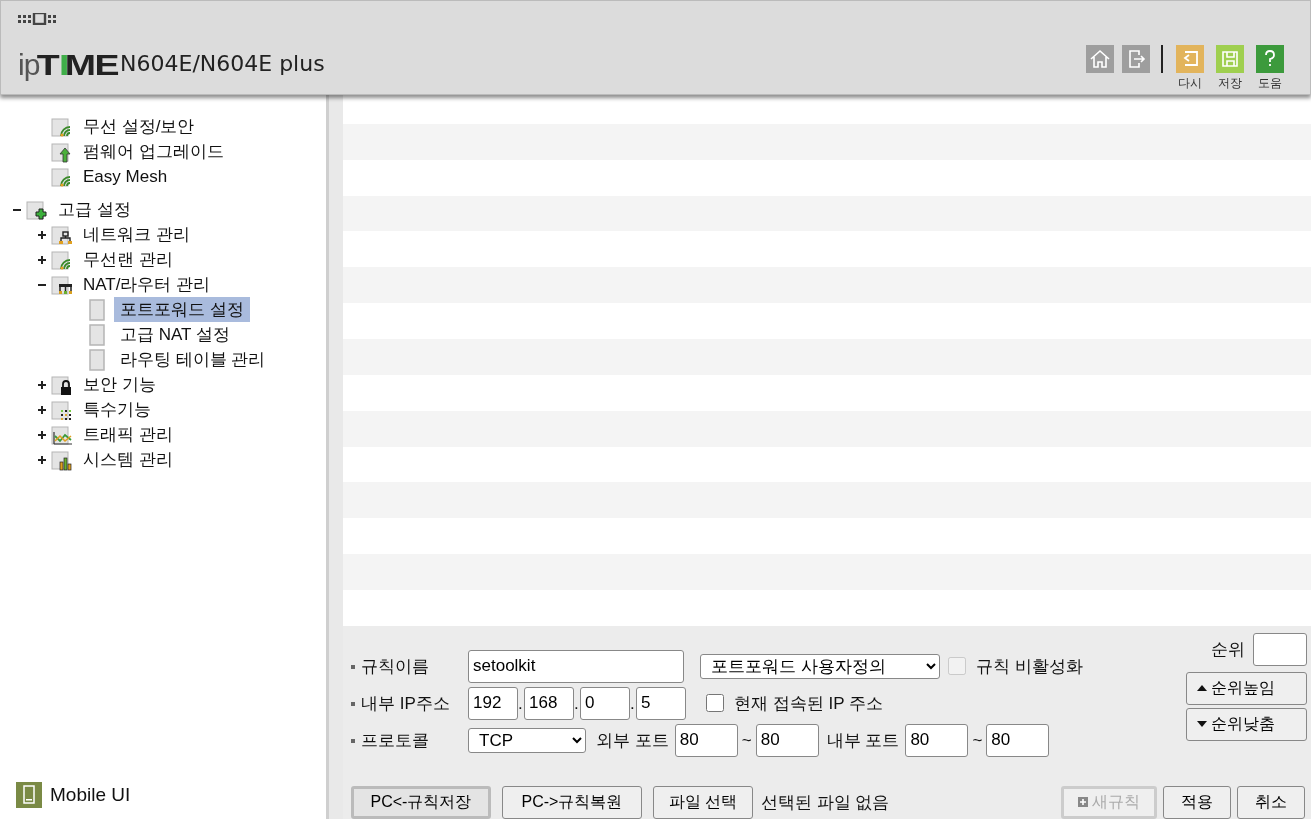 The width and height of the screenshot is (1311, 819). What do you see at coordinates (527, 740) in the screenshot?
I see `protocol-dropdown: TCP` at bounding box center [527, 740].